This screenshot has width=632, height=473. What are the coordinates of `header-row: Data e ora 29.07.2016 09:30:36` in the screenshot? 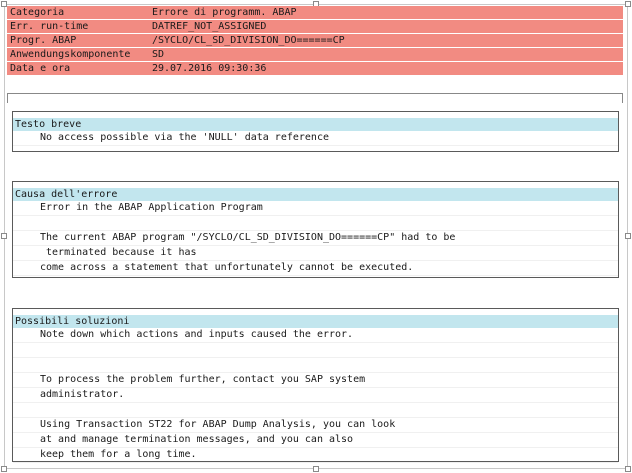 It's located at (315, 68).